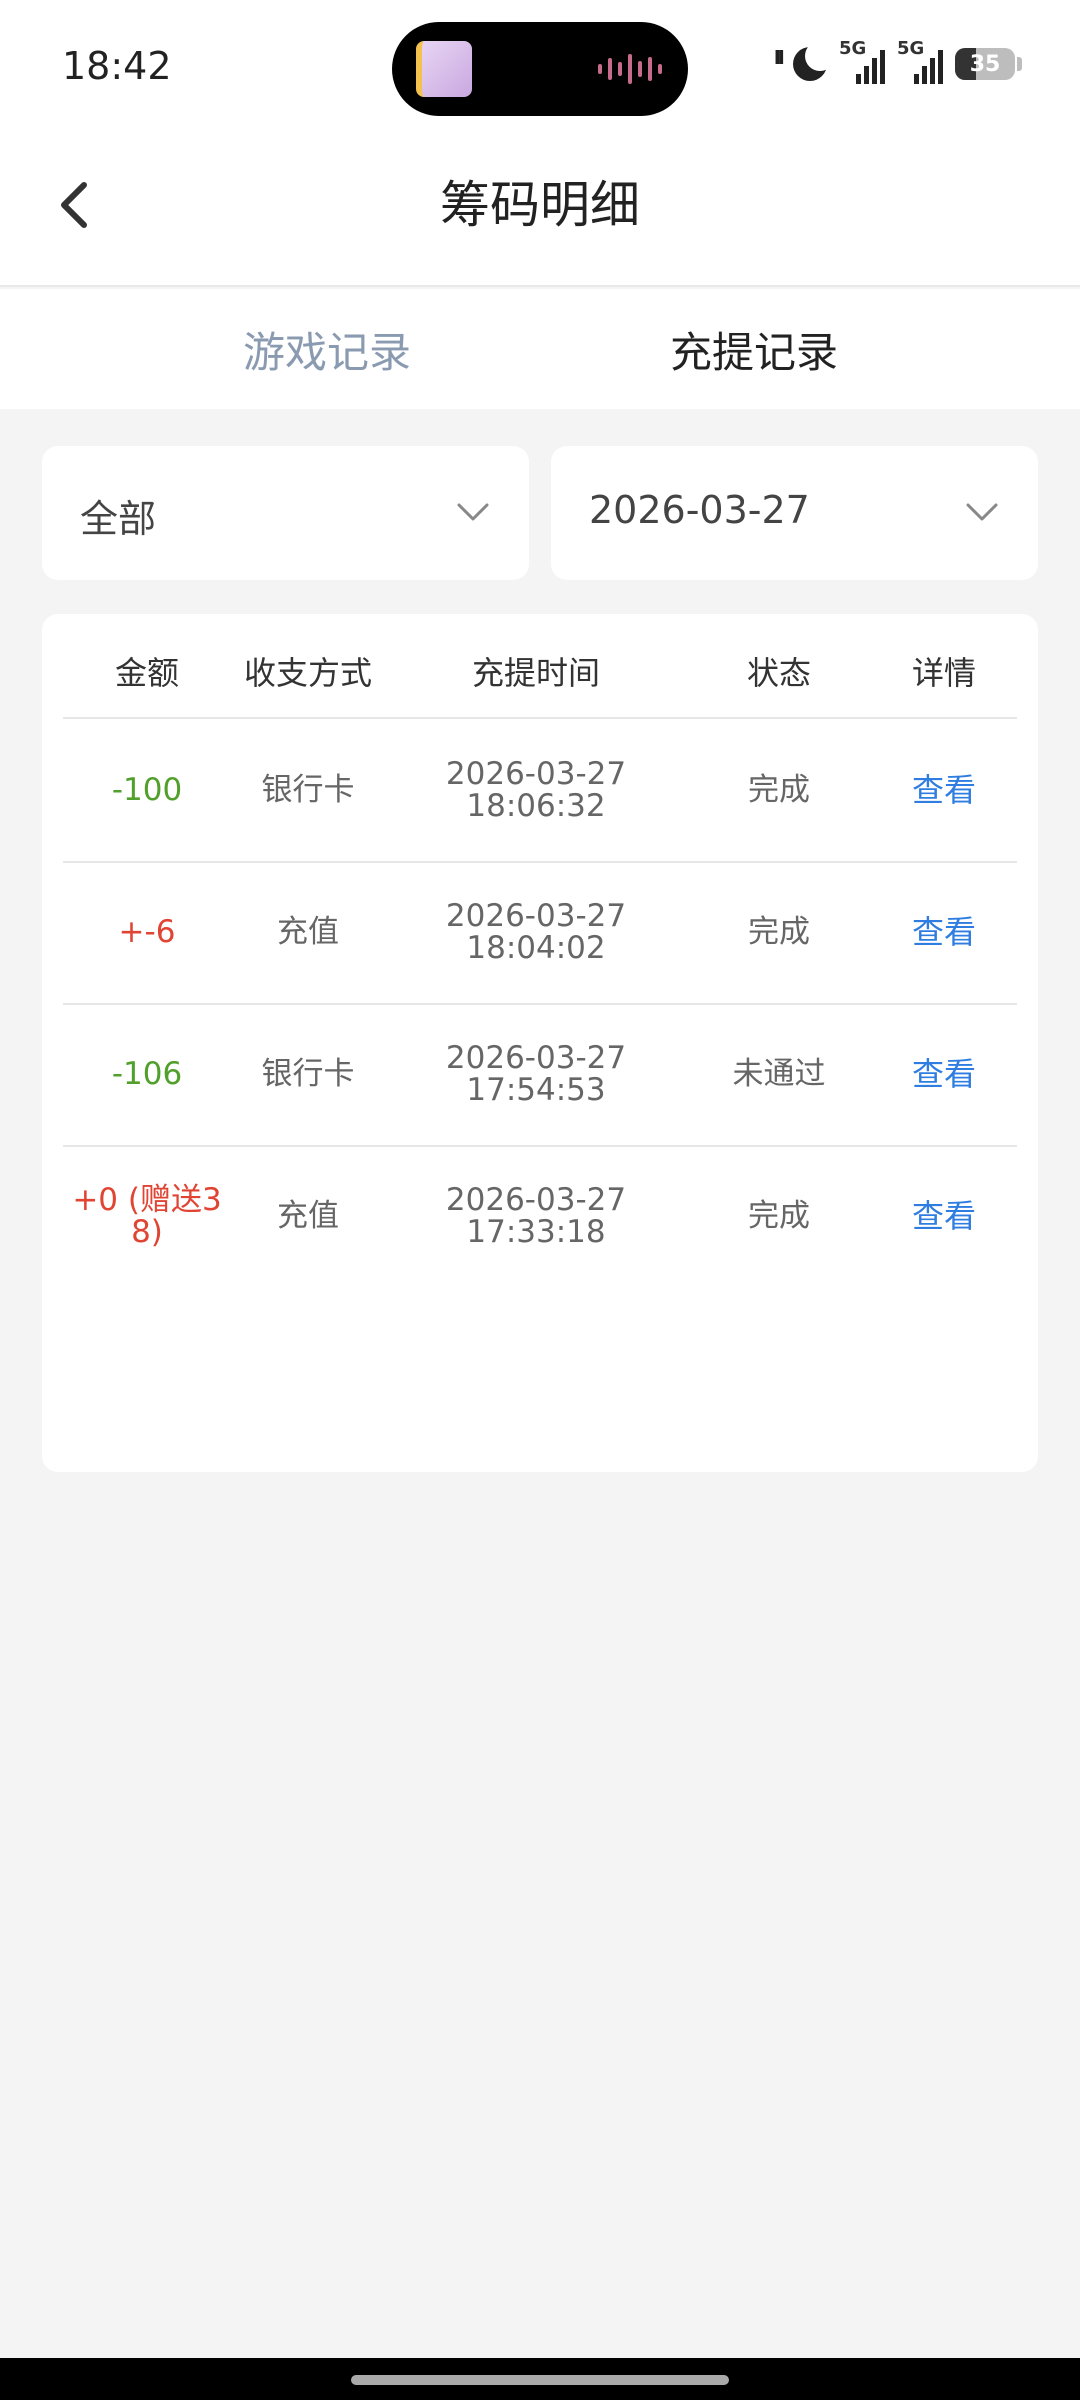 Image resolution: width=1080 pixels, height=2400 pixels. What do you see at coordinates (536, 1090) in the screenshot?
I see `time-text: 17:54:53` at bounding box center [536, 1090].